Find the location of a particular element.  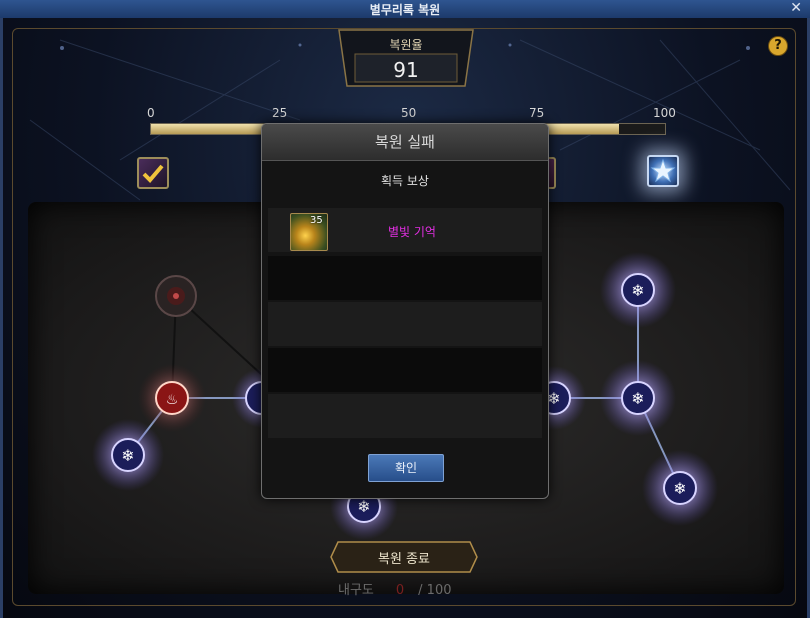

durability-label: 내구도 is located at coordinates (356, 590).